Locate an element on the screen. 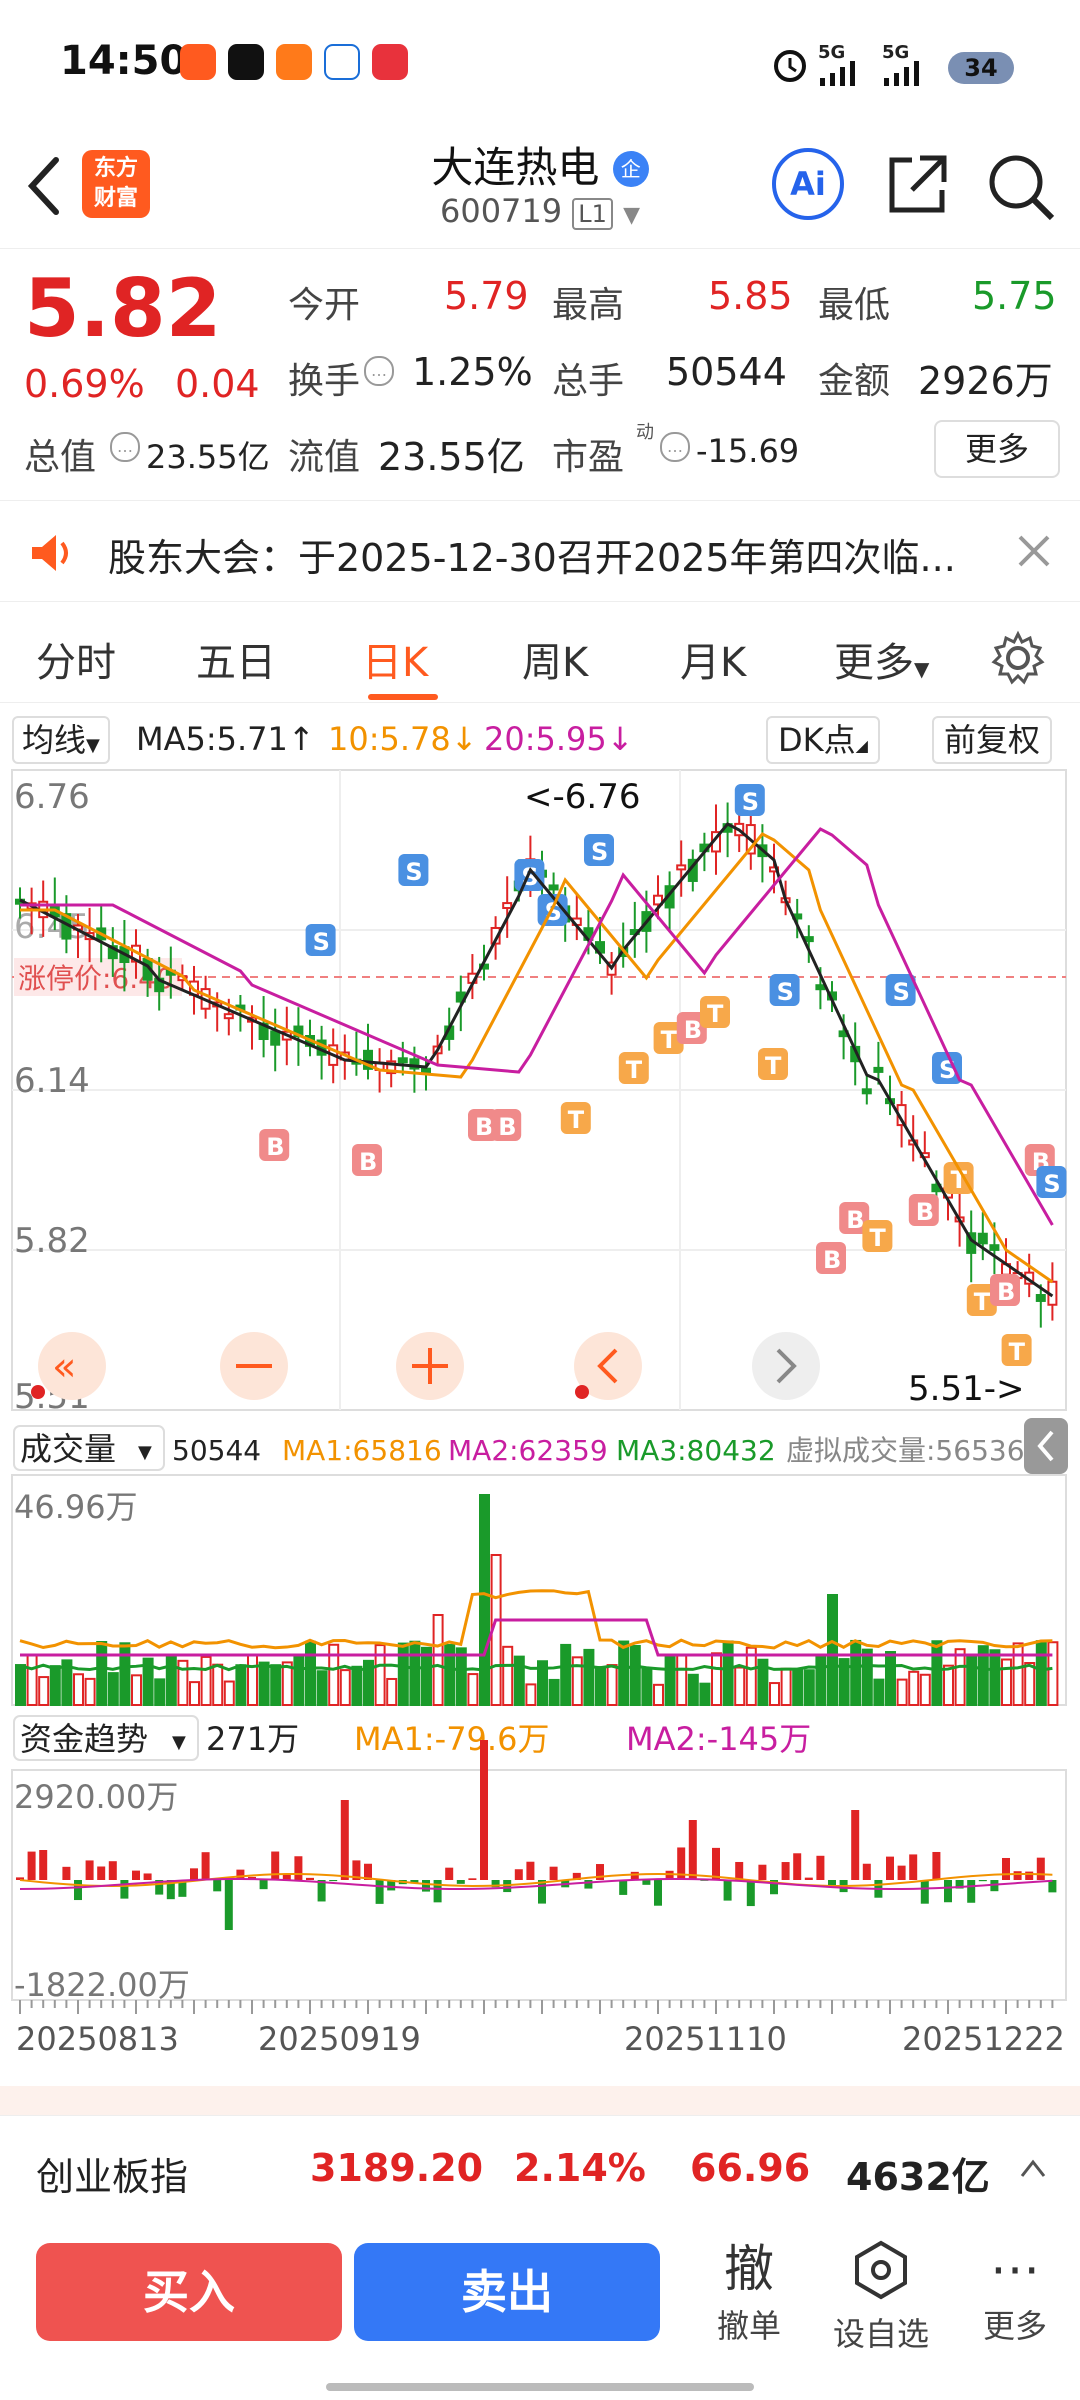  add-watchlist-button: 设自选 is located at coordinates (881, 2296).